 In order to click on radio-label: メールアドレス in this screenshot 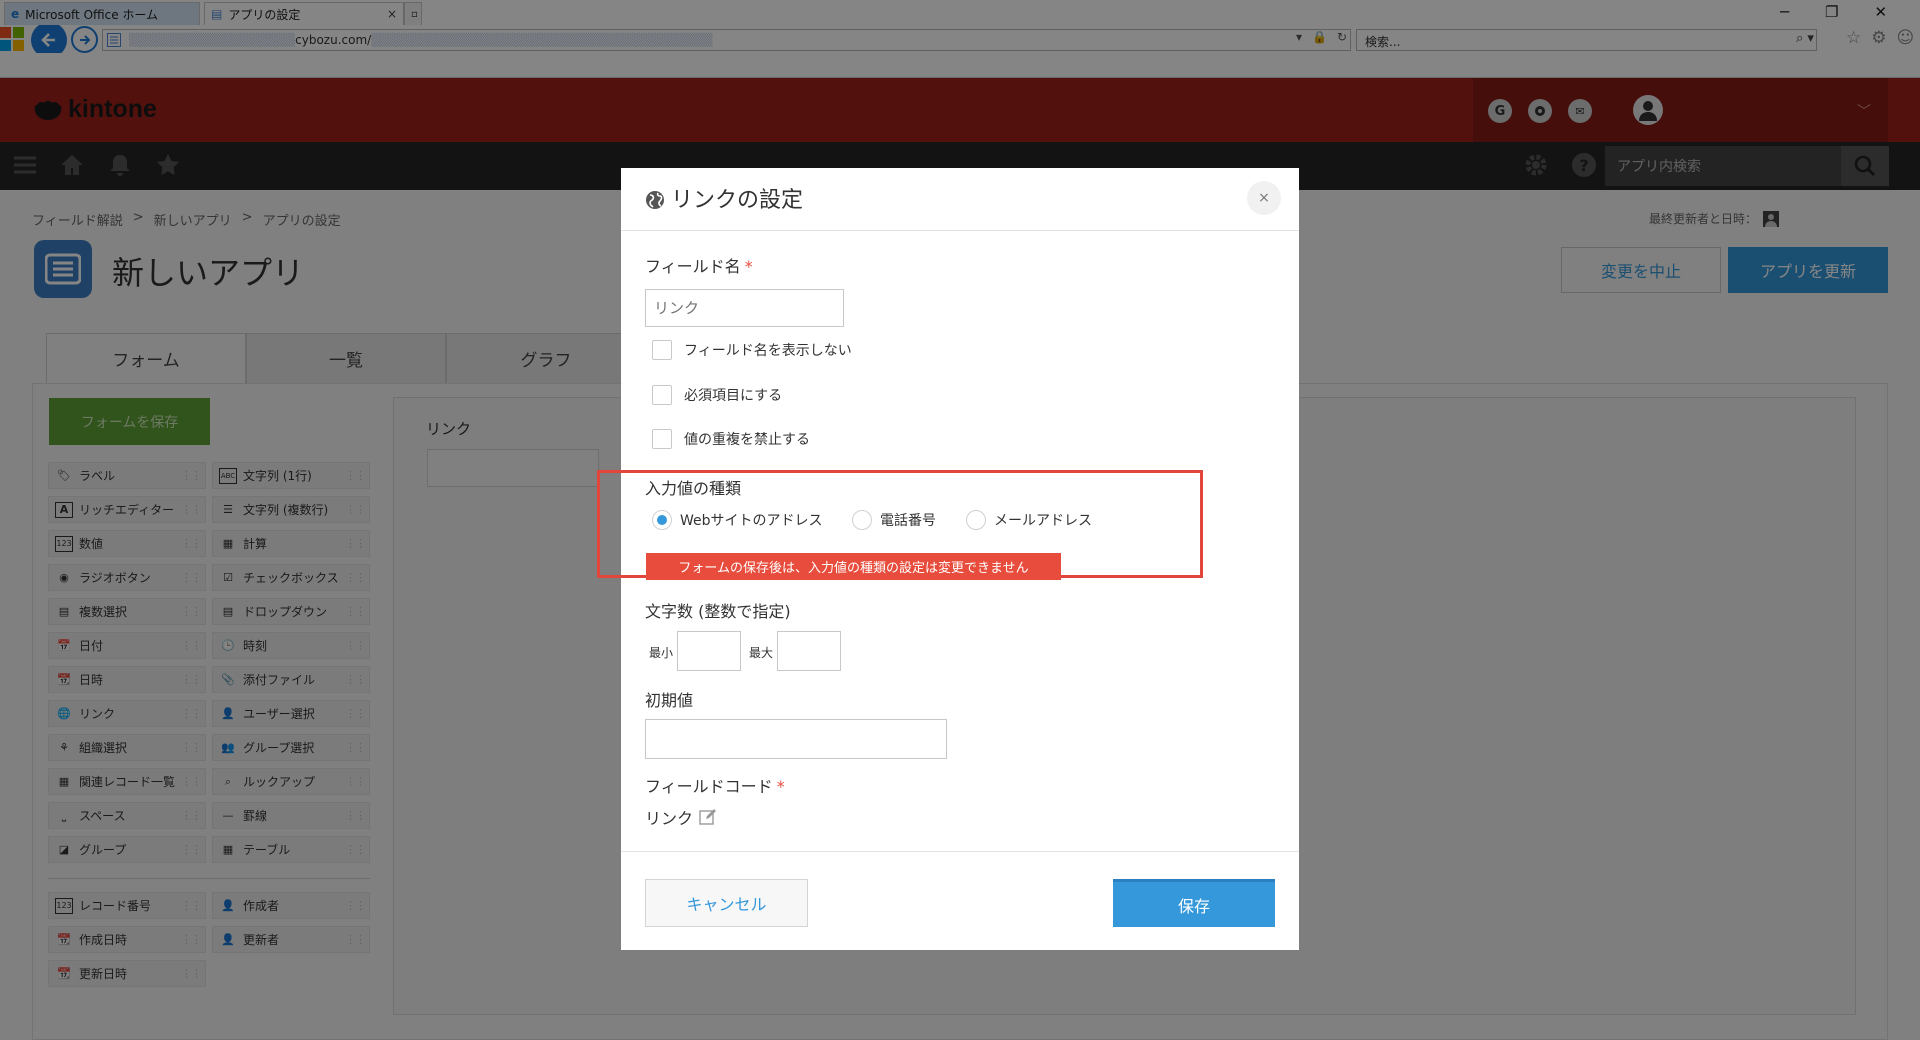, I will do `click(1043, 521)`.